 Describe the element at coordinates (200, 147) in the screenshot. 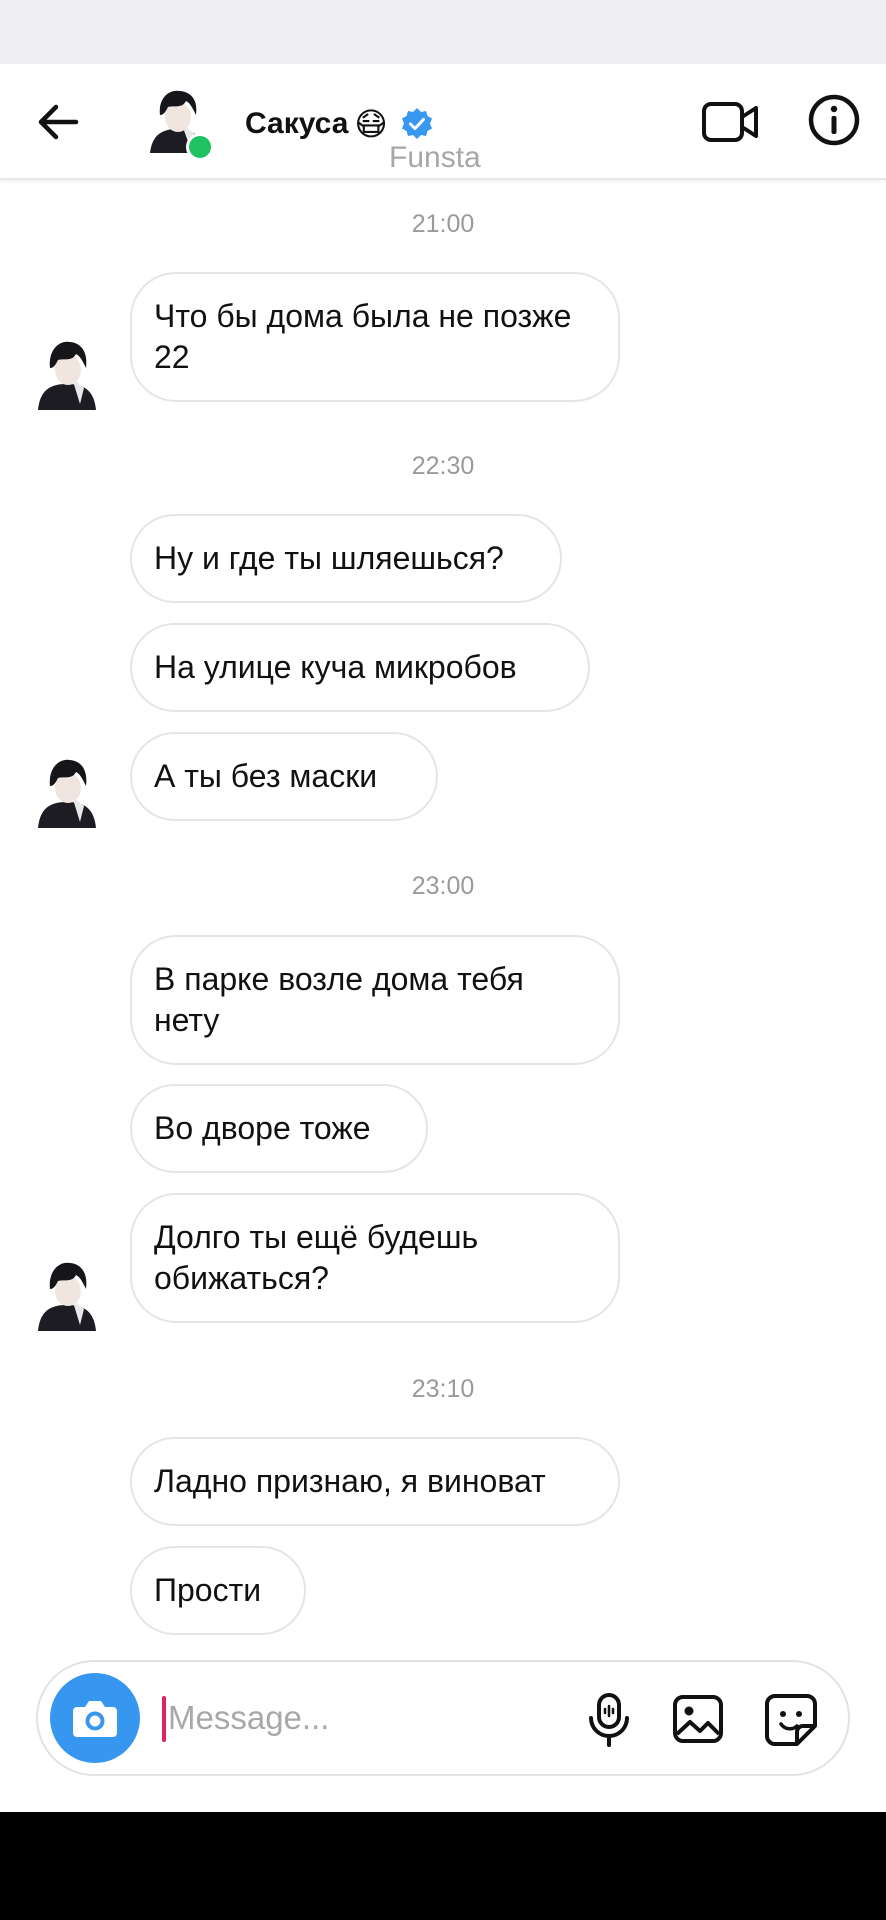

I see `online-status-dot` at that location.